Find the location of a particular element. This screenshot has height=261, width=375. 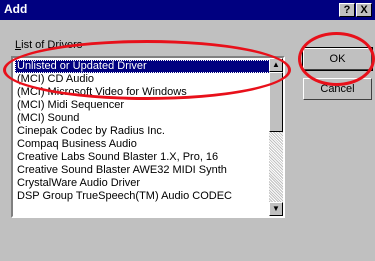

list-item: (MCI) CD Audio is located at coordinates (142, 79).